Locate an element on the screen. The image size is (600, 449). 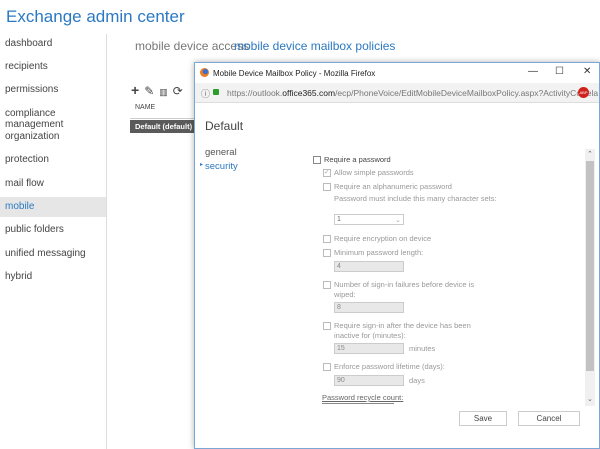
policy-heading: Default is located at coordinates (224, 126).